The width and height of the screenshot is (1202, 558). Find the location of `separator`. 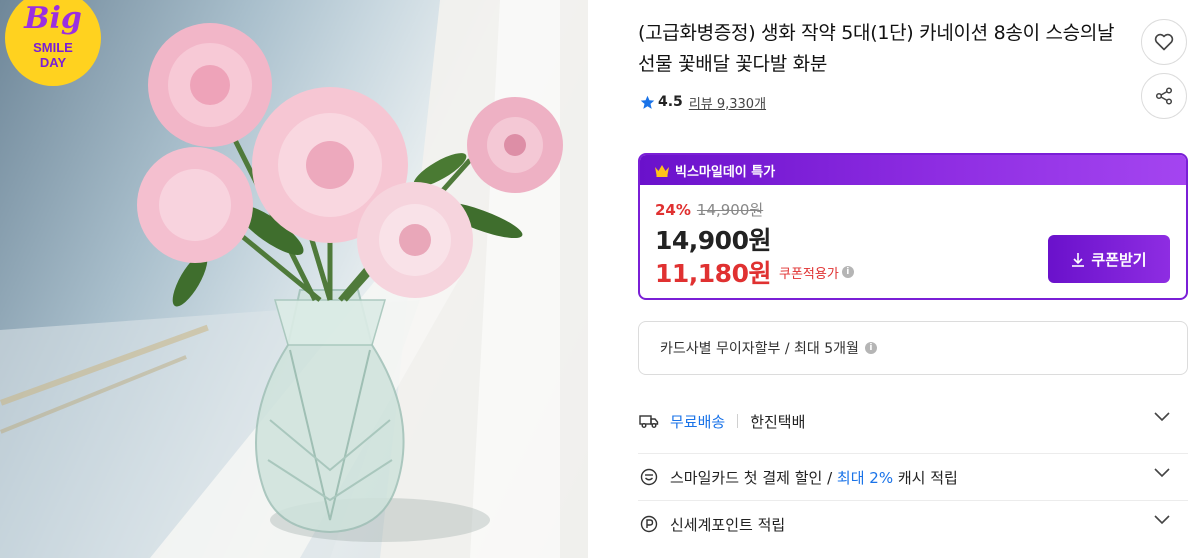

separator is located at coordinates (738, 421).